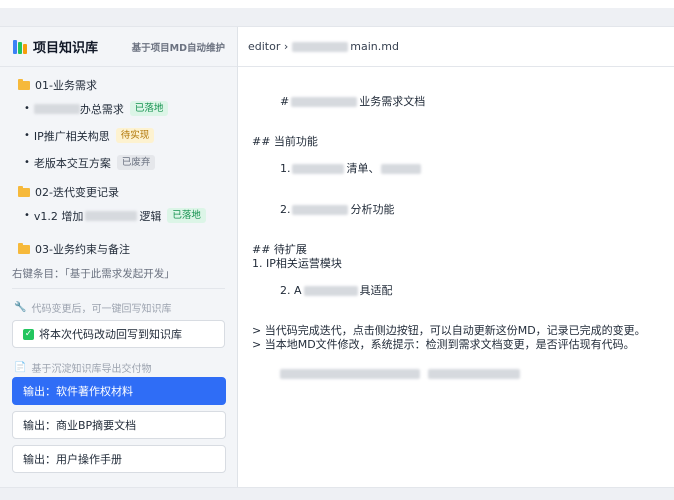  Describe the element at coordinates (119, 425) in the screenshot. I see `export-bp-summary-button: 输出：商业BP摘要文档` at that location.